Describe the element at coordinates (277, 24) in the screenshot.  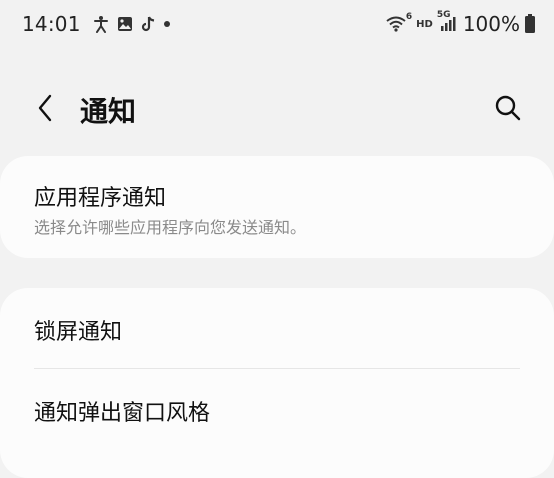
I see `status-bar: 14:01 6 HD 5G 100%` at that location.